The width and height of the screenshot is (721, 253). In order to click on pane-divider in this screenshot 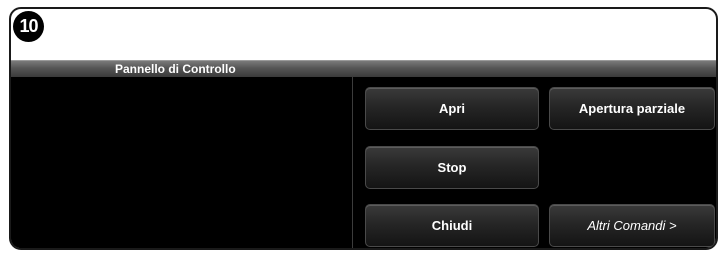, I will do `click(352, 162)`.